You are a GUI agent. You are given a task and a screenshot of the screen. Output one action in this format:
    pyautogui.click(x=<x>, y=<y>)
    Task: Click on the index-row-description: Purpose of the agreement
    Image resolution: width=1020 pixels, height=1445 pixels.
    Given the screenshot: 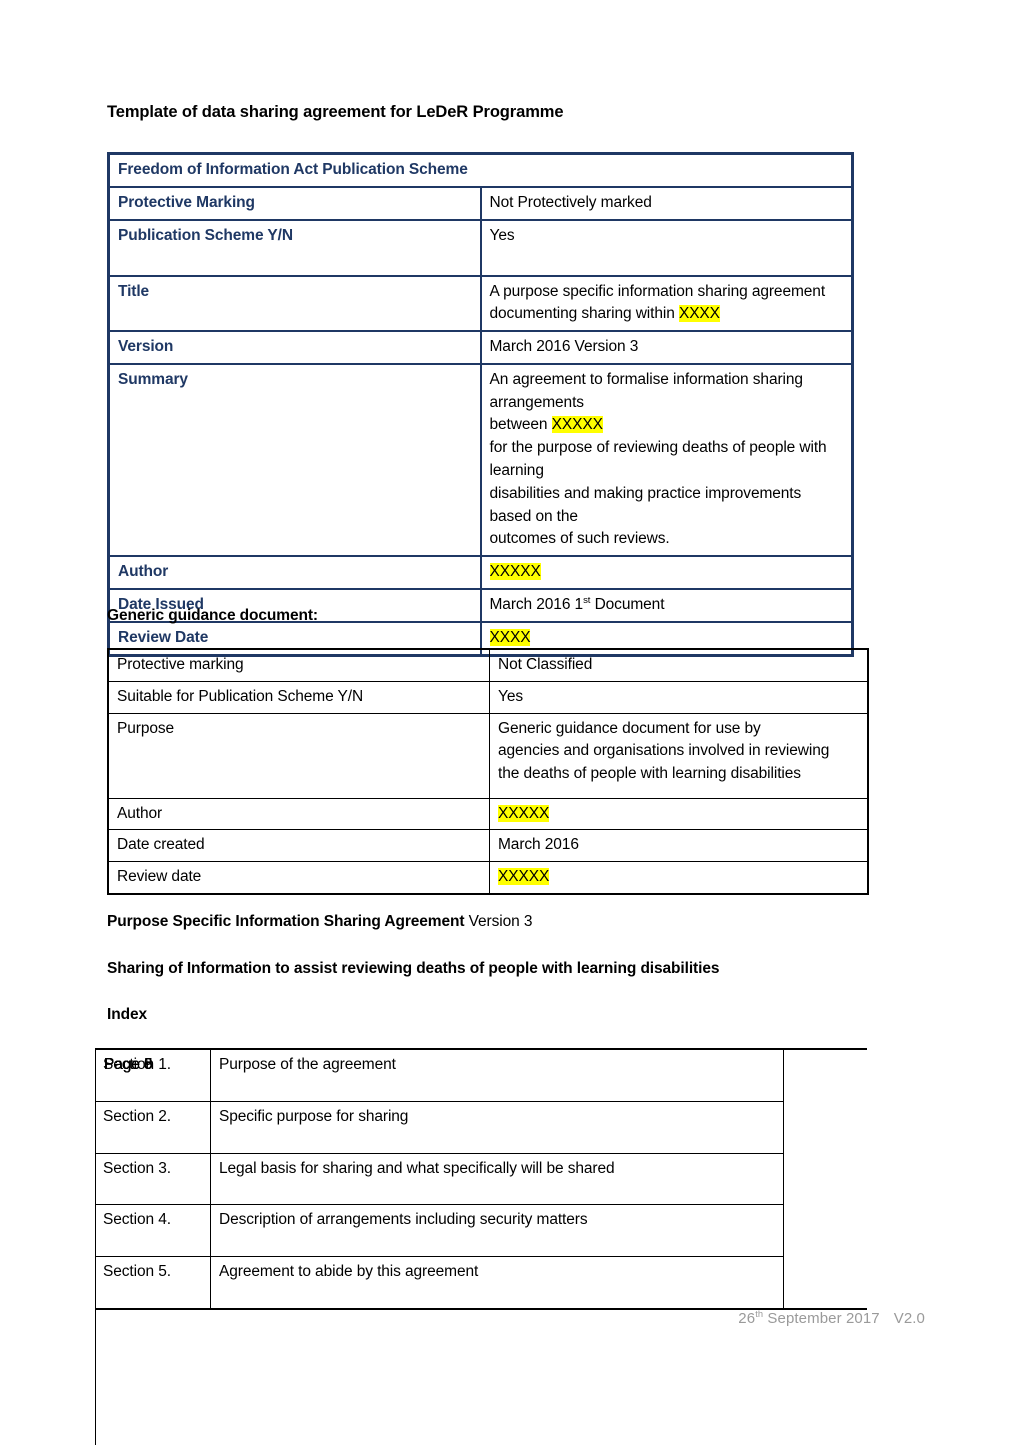 What is the action you would take?
    pyautogui.click(x=497, y=1075)
    